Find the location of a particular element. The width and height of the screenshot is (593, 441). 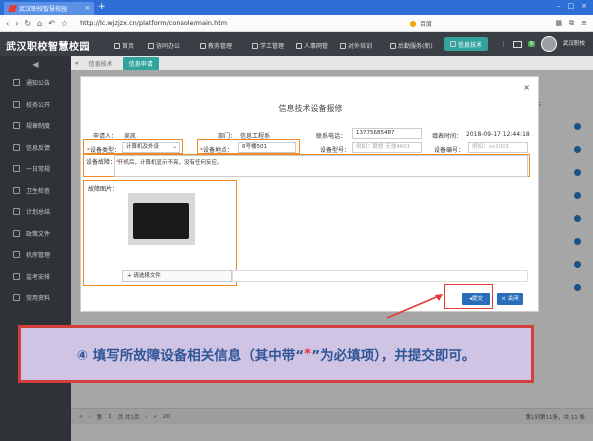

location-label: *设备地点： is located at coordinates (216, 149).